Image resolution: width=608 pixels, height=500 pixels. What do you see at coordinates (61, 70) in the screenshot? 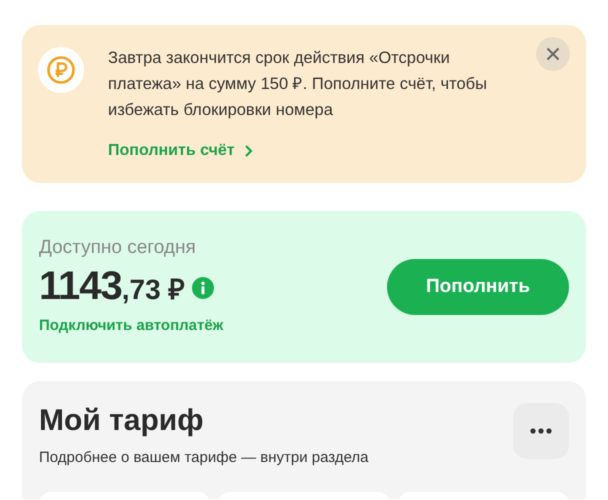
I see `ruble-icon` at bounding box center [61, 70].